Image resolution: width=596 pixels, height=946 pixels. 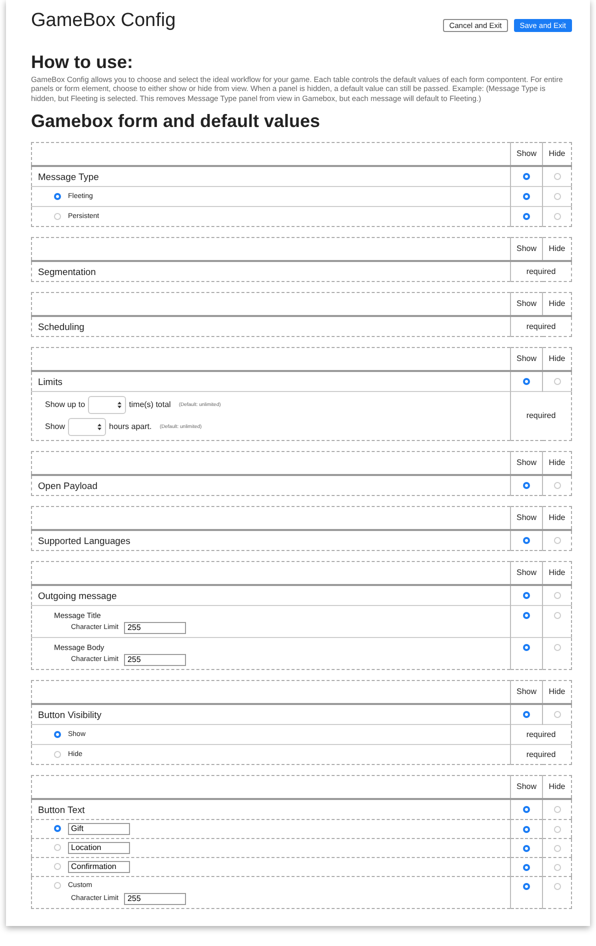 I want to click on limit-label: Show up to, so click(x=65, y=405).